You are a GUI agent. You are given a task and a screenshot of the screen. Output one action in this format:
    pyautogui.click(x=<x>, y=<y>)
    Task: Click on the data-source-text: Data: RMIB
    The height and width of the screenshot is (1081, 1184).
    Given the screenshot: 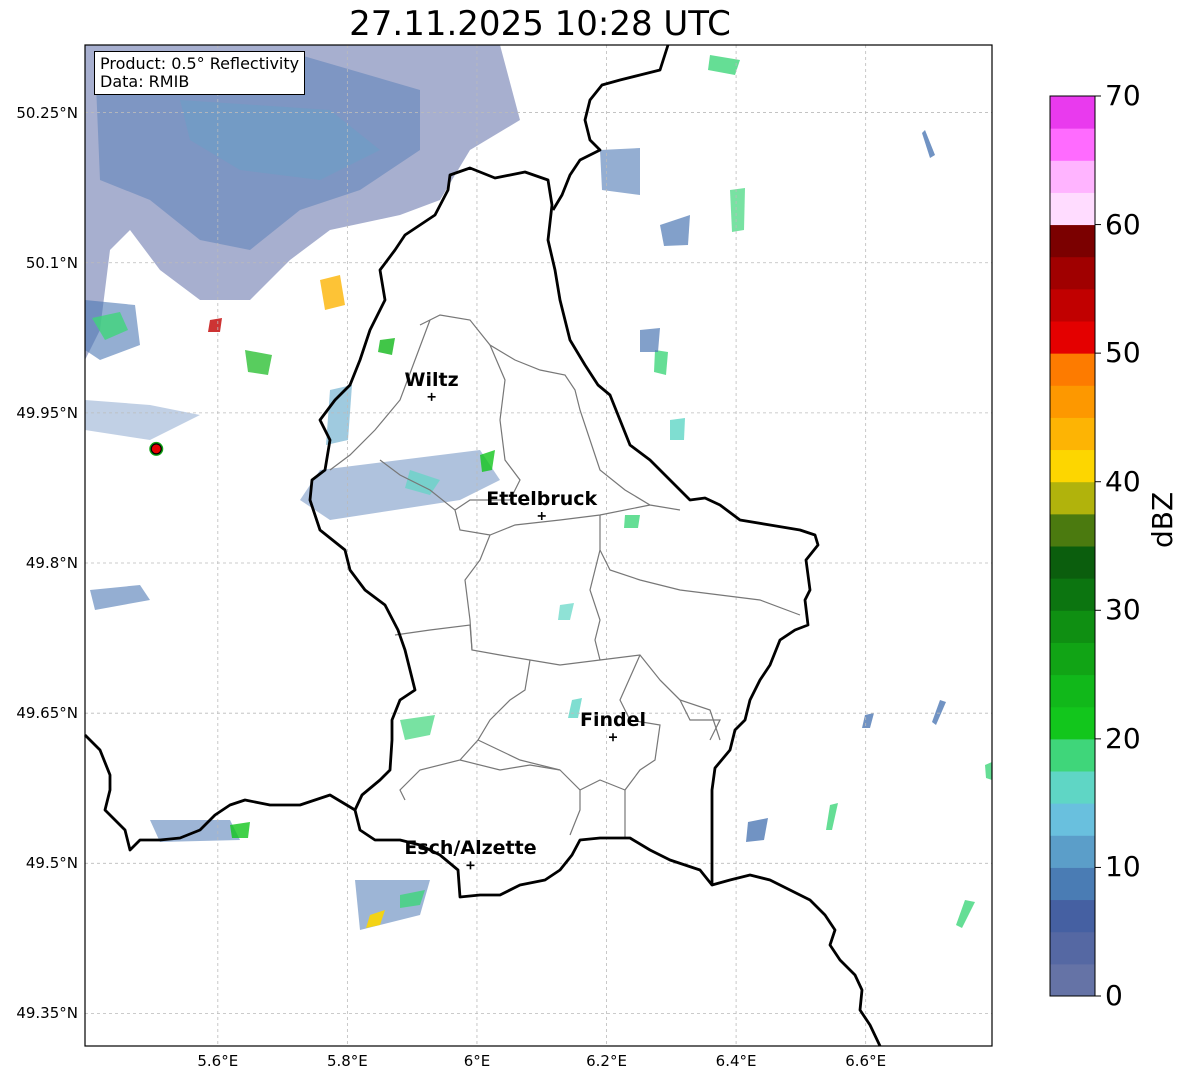 What is the action you would take?
    pyautogui.click(x=145, y=81)
    